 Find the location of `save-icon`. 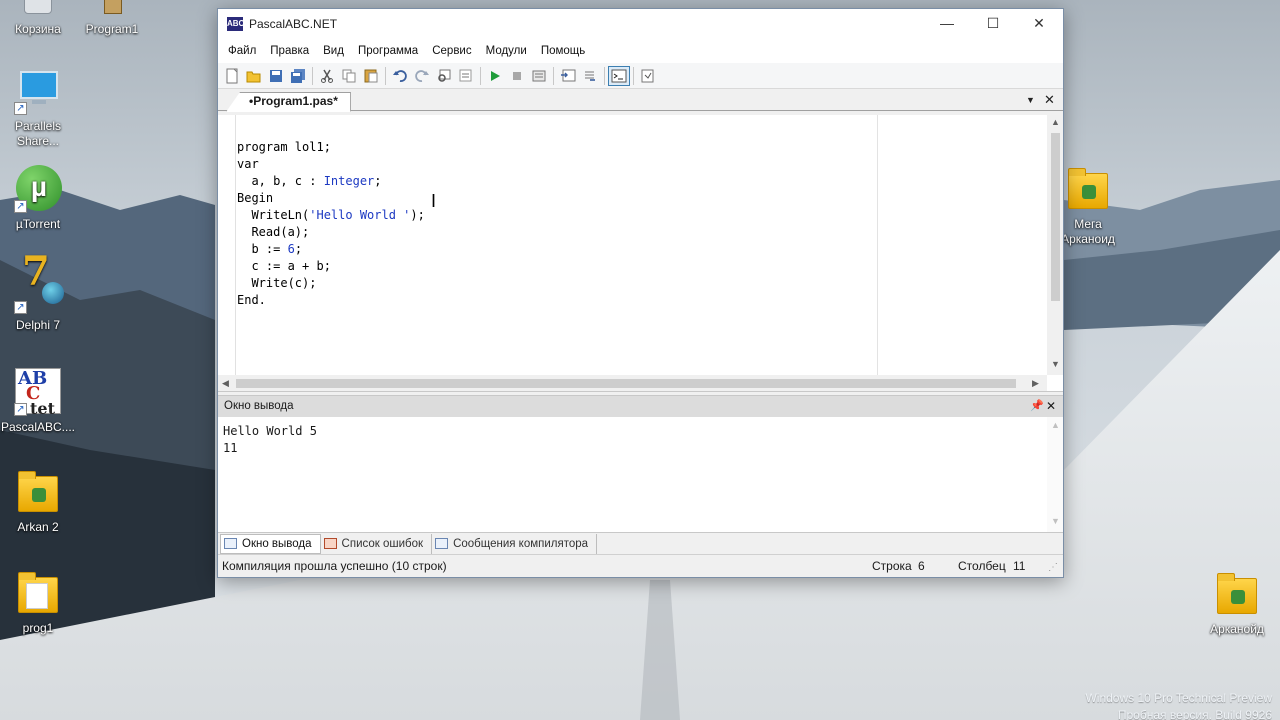

save-icon is located at coordinates (276, 76).